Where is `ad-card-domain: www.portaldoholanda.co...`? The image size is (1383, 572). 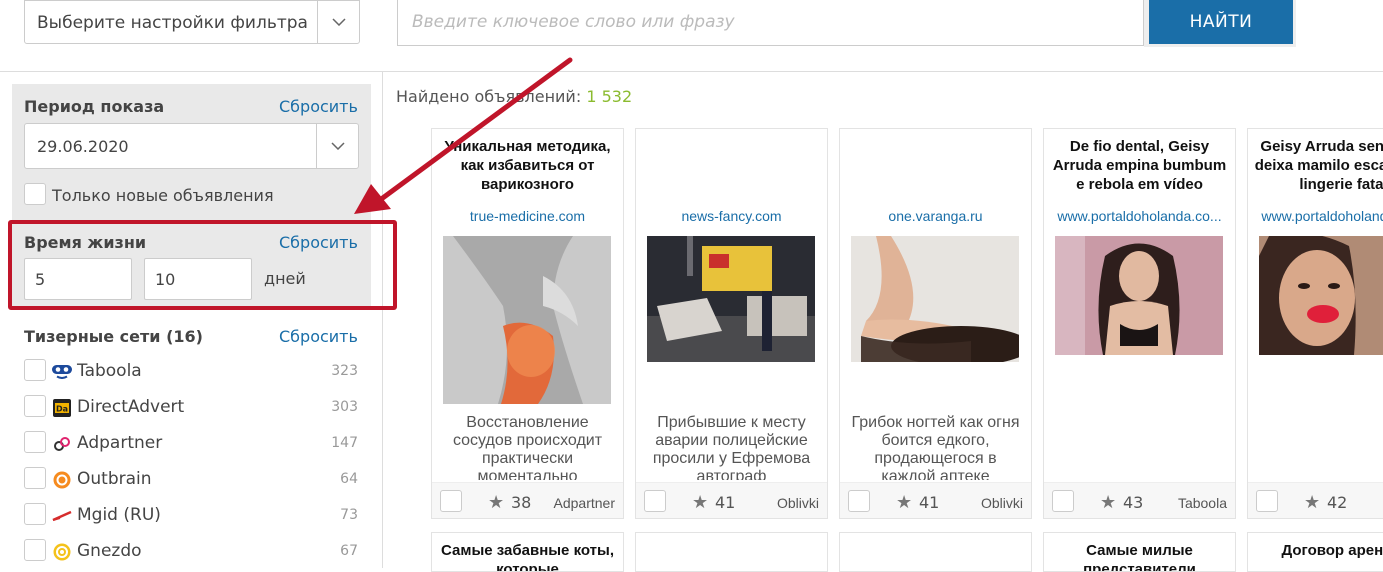 ad-card-domain: www.portaldoholanda.co... is located at coordinates (1139, 216).